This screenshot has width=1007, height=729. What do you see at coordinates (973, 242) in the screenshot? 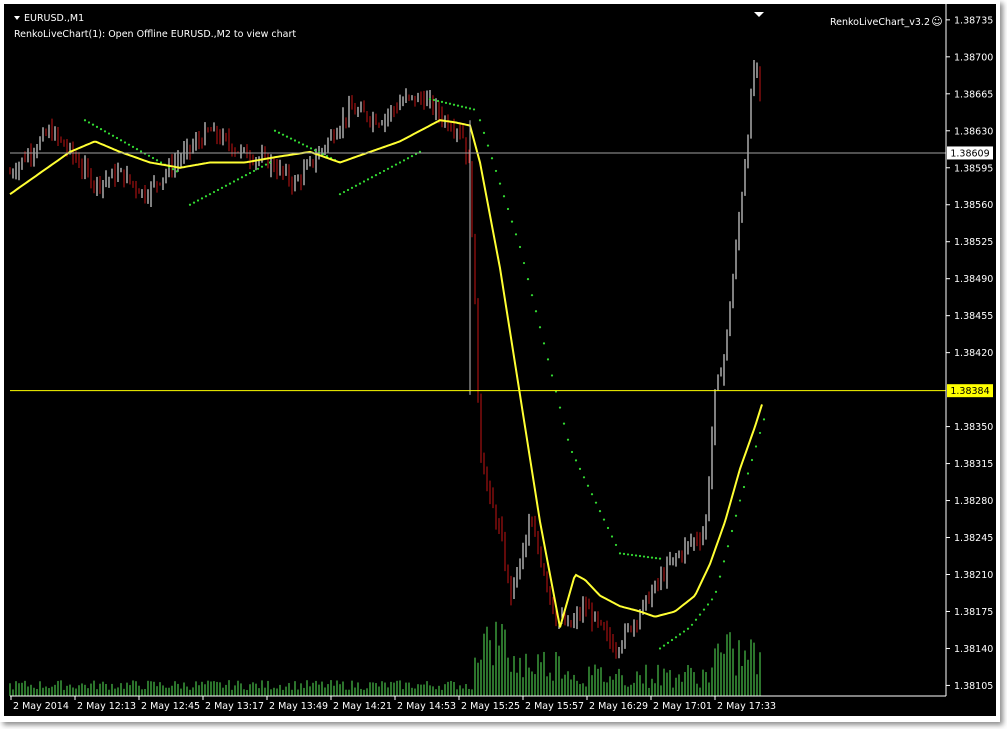
I see `price-tick-label: 1.38525` at bounding box center [973, 242].